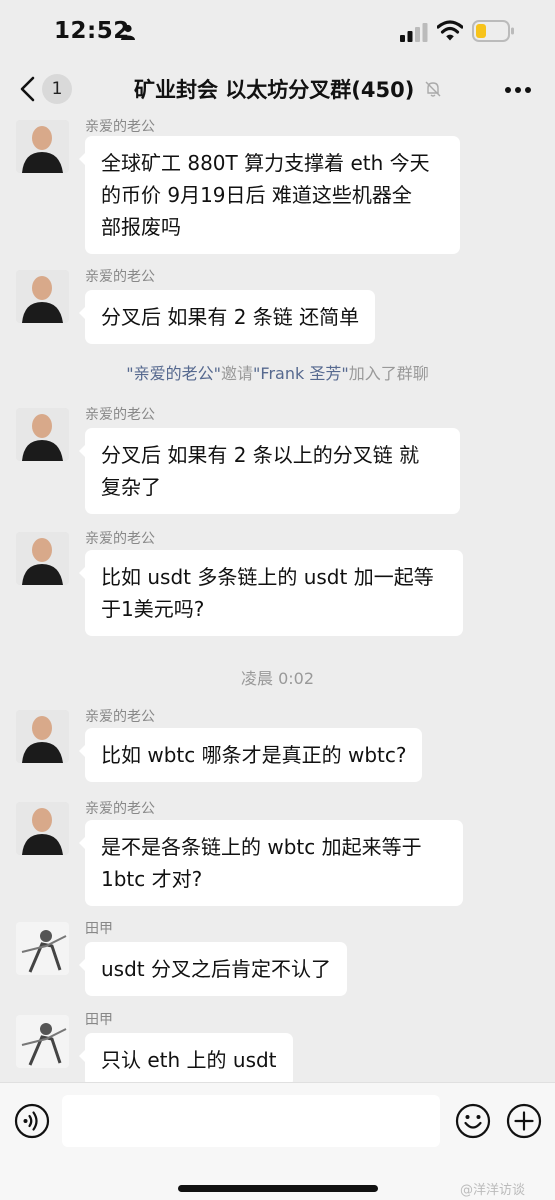 This screenshot has height=1200, width=555. What do you see at coordinates (261, 847) in the screenshot?
I see `message-text: 是不是各条链上的 wbtc 加起来等于` at bounding box center [261, 847].